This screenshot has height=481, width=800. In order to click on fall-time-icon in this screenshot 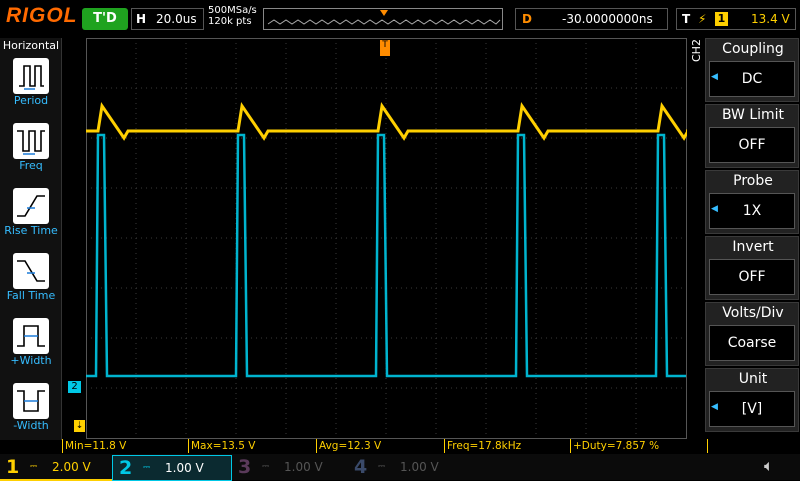, I will do `click(31, 271)`.